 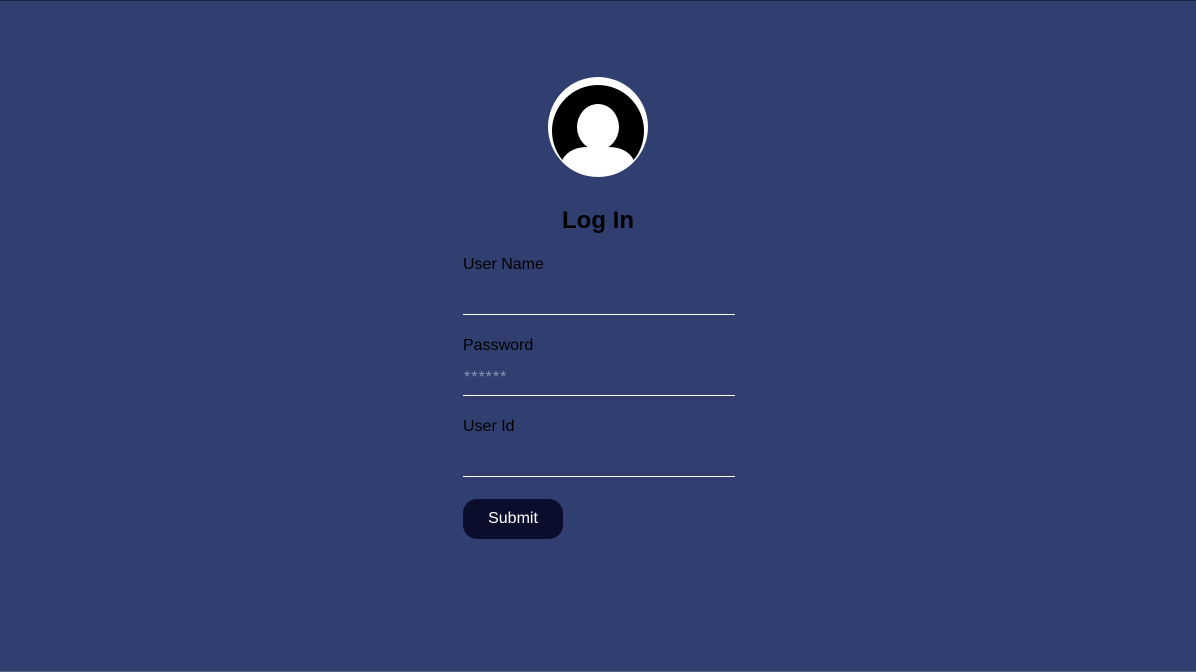 What do you see at coordinates (598, 127) in the screenshot?
I see `user-avatar-icon` at bounding box center [598, 127].